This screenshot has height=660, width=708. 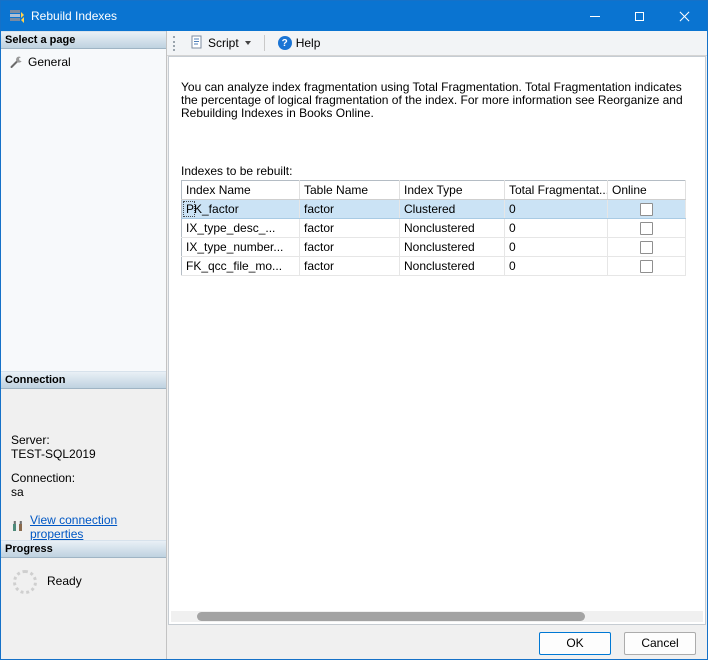 What do you see at coordinates (247, 43) in the screenshot?
I see `chevron-down-icon` at bounding box center [247, 43].